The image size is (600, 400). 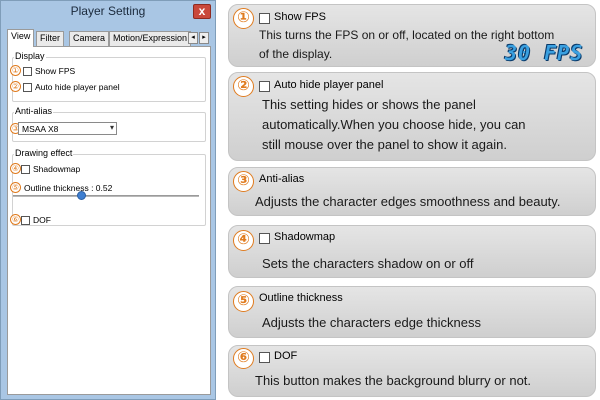 What do you see at coordinates (243, 240) in the screenshot?
I see `card-4-number: ④` at bounding box center [243, 240].